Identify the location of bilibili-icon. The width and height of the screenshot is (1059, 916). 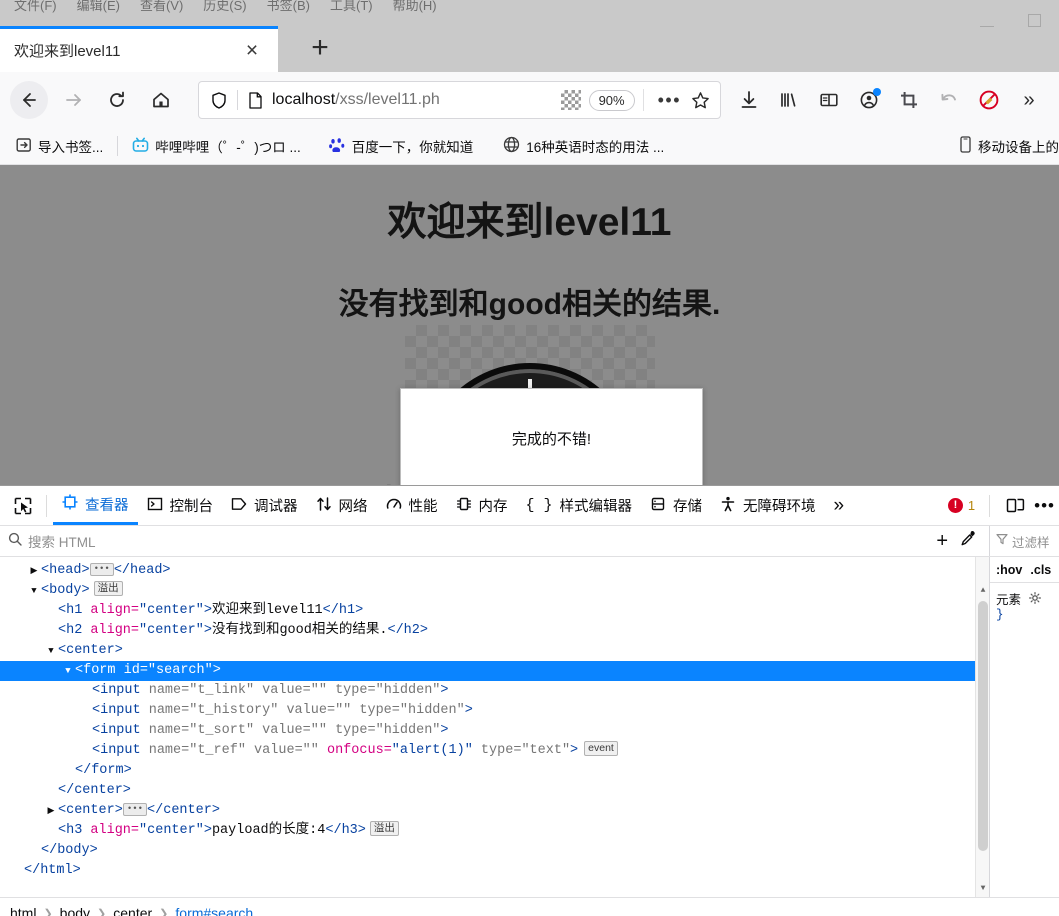
(140, 146).